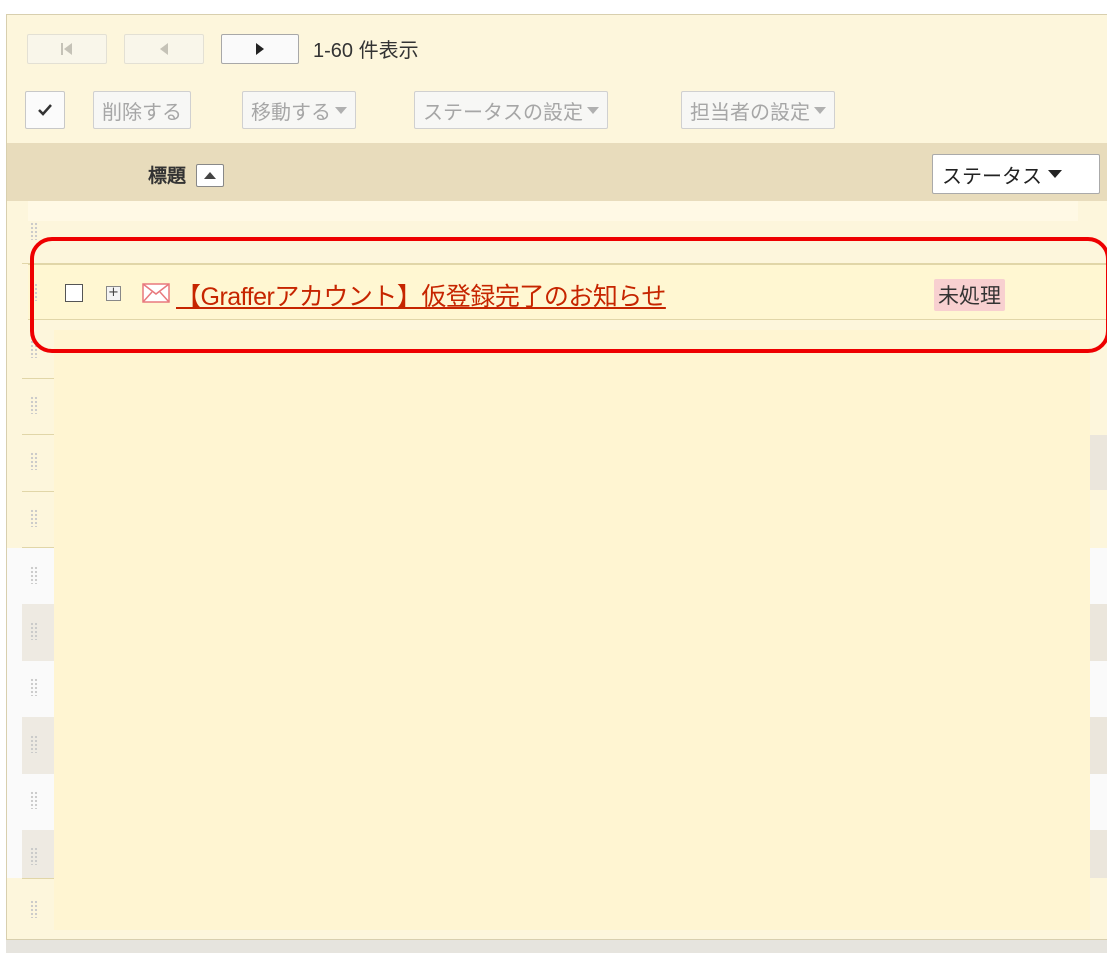 Image resolution: width=1107 pixels, height=953 pixels. I want to click on previous-page-button, so click(164, 49).